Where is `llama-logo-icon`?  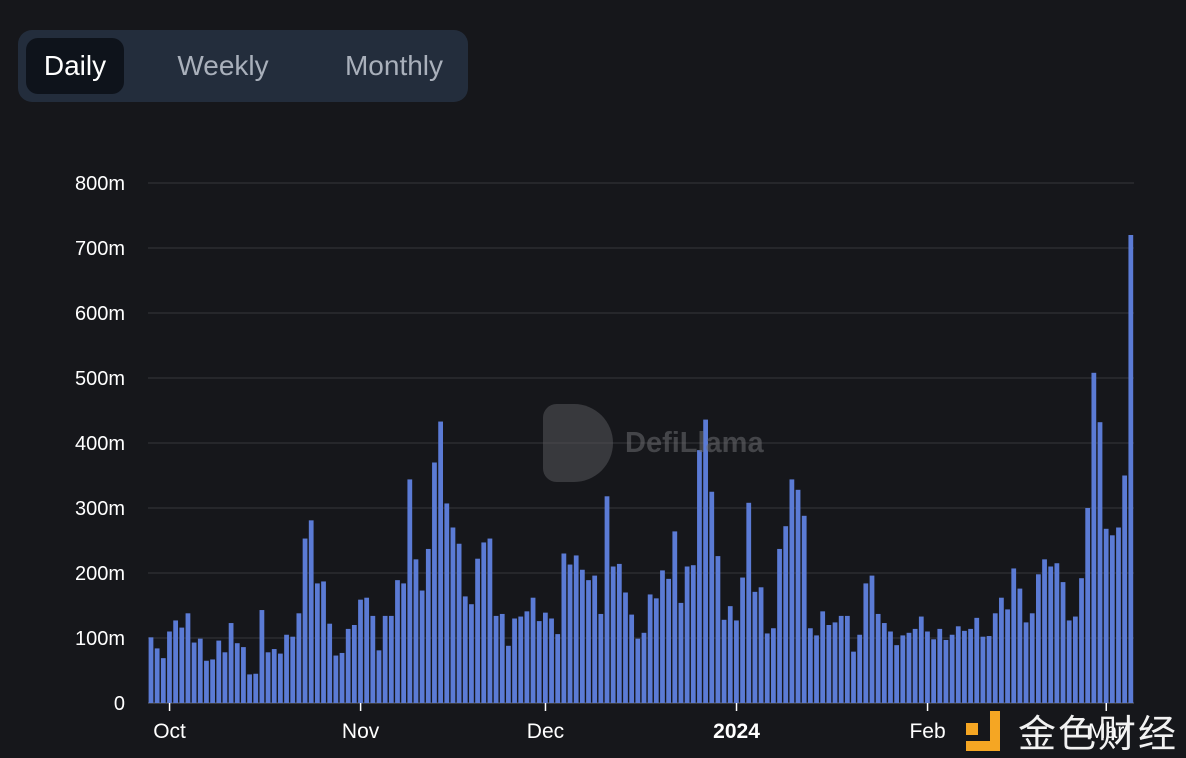 llama-logo-icon is located at coordinates (578, 443).